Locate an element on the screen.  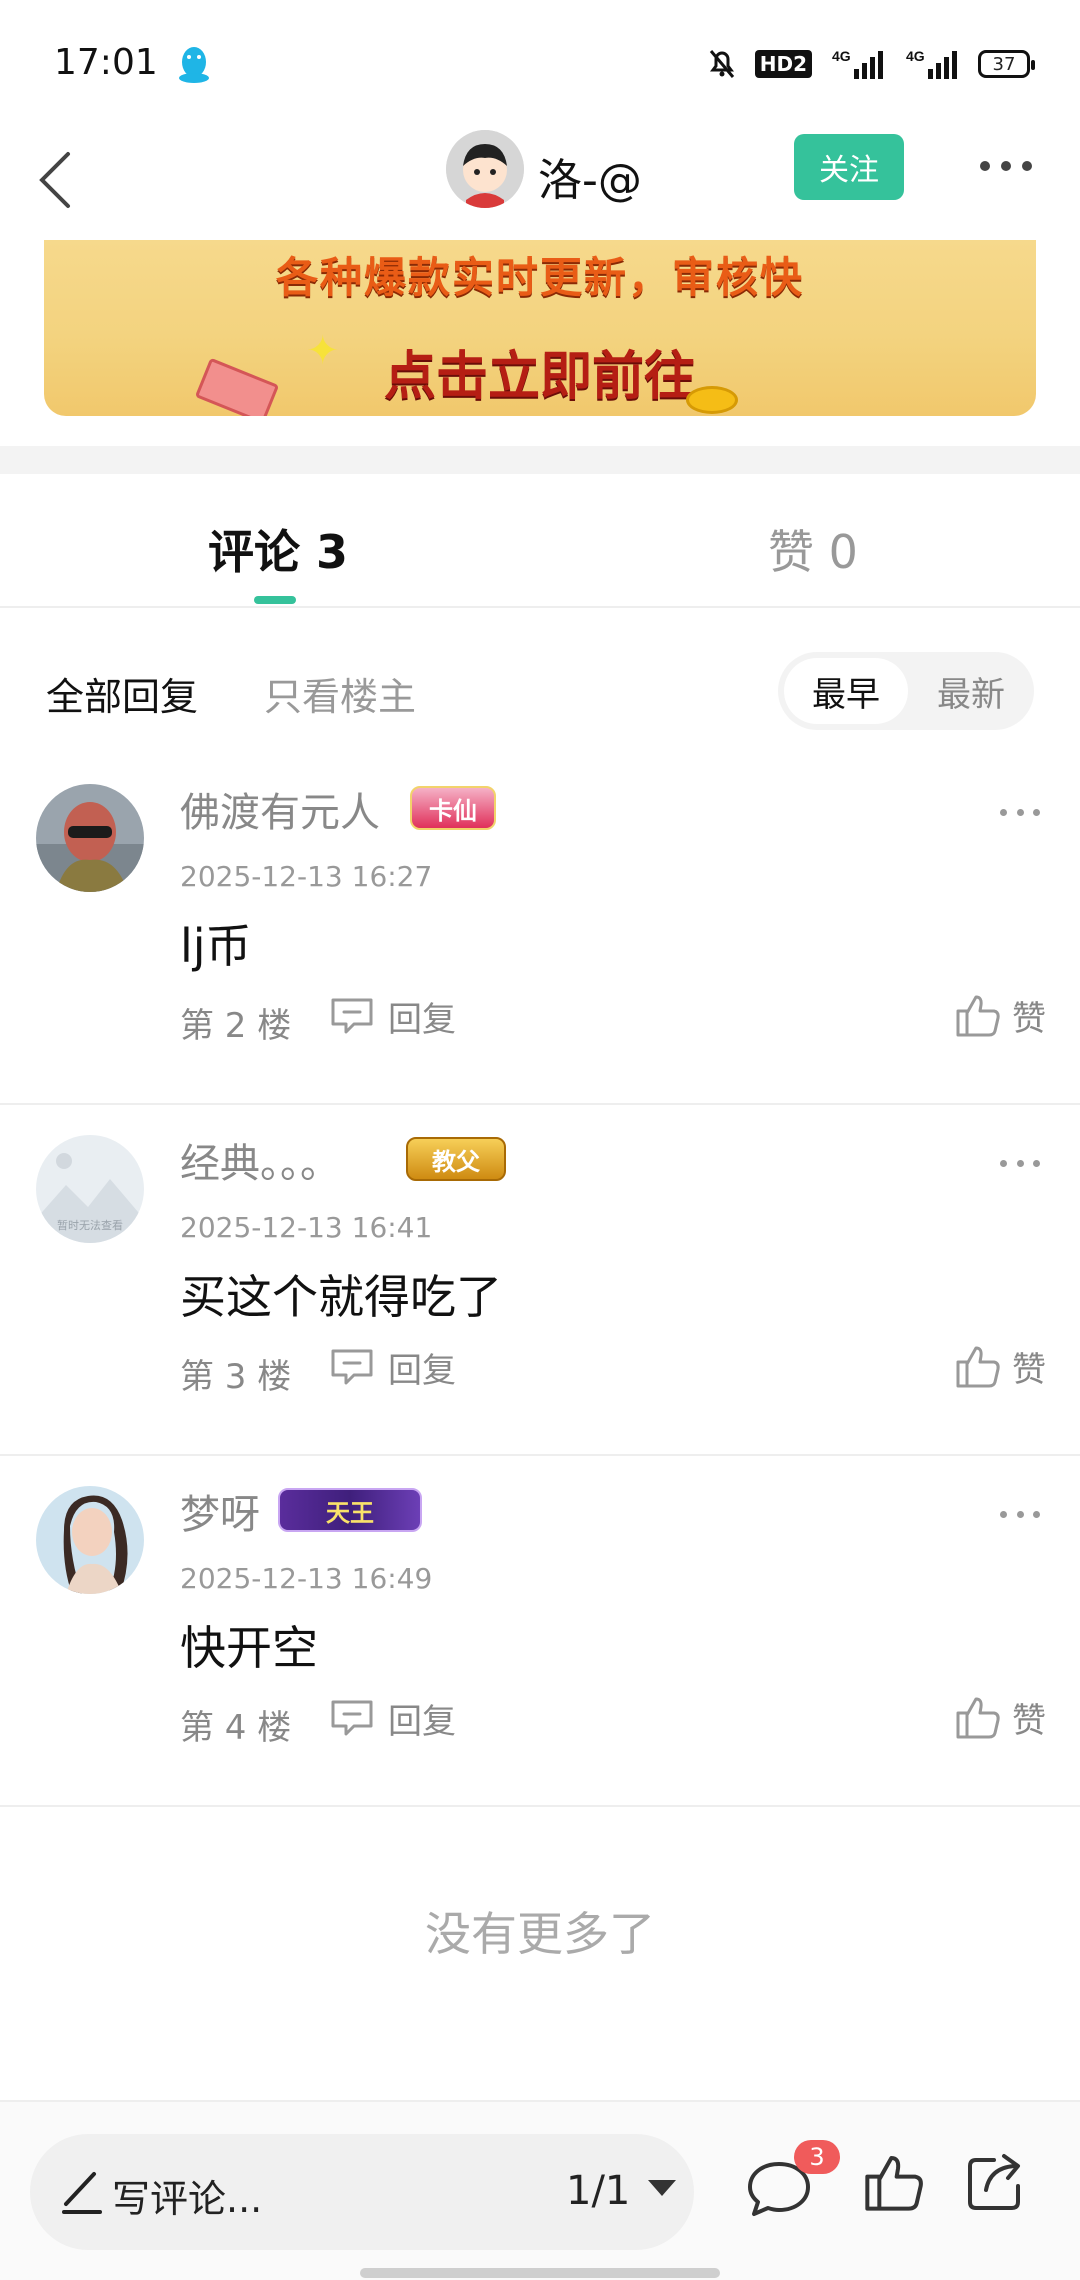
commenter-name: 佛渡有元人 is located at coordinates (280, 809).